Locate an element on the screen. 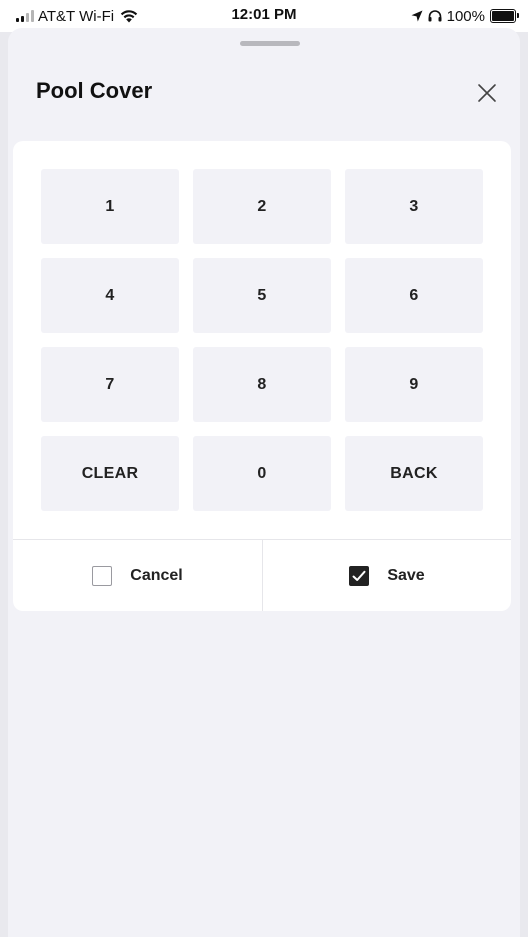 This screenshot has height=937, width=528. key-9: 9 is located at coordinates (414, 384).